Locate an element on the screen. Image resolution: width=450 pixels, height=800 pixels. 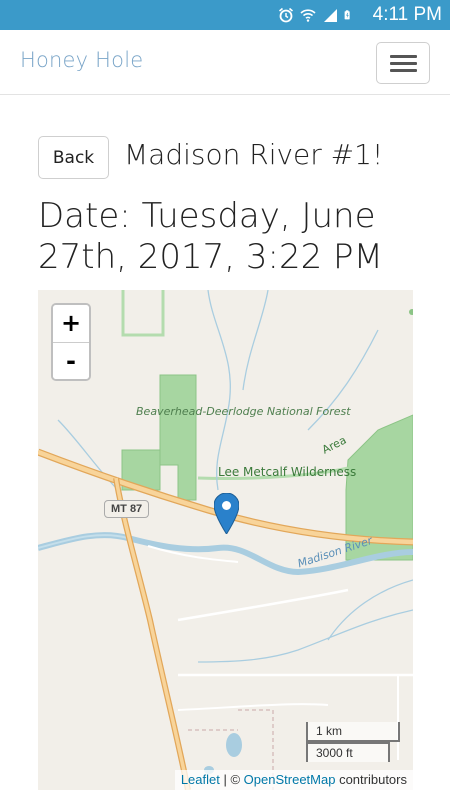
scale-metric: 1 km is located at coordinates (353, 732).